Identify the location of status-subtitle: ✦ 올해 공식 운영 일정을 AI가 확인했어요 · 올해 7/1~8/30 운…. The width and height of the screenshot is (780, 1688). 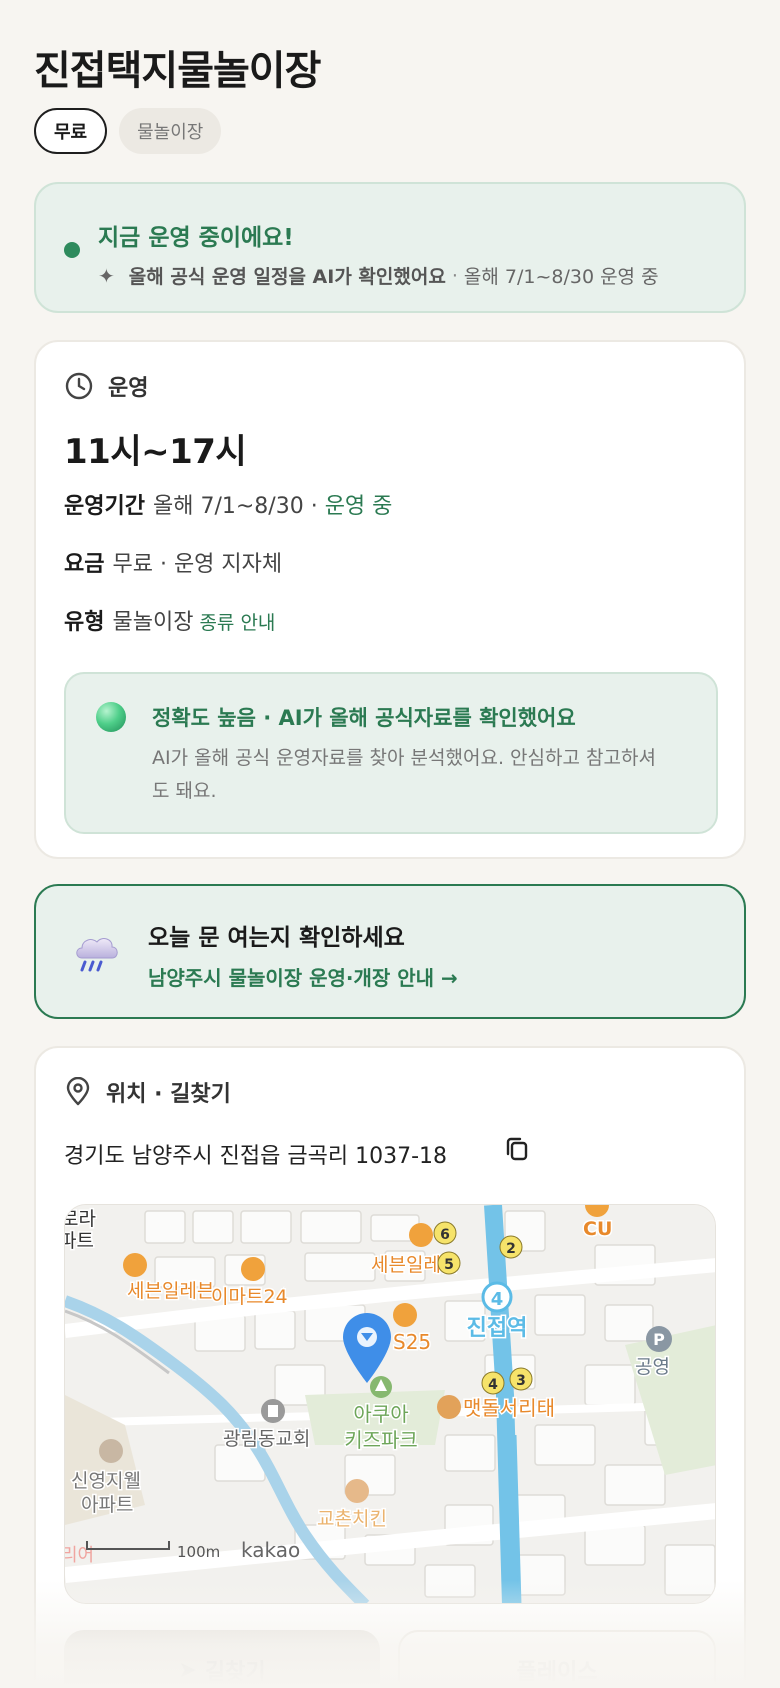
(378, 275).